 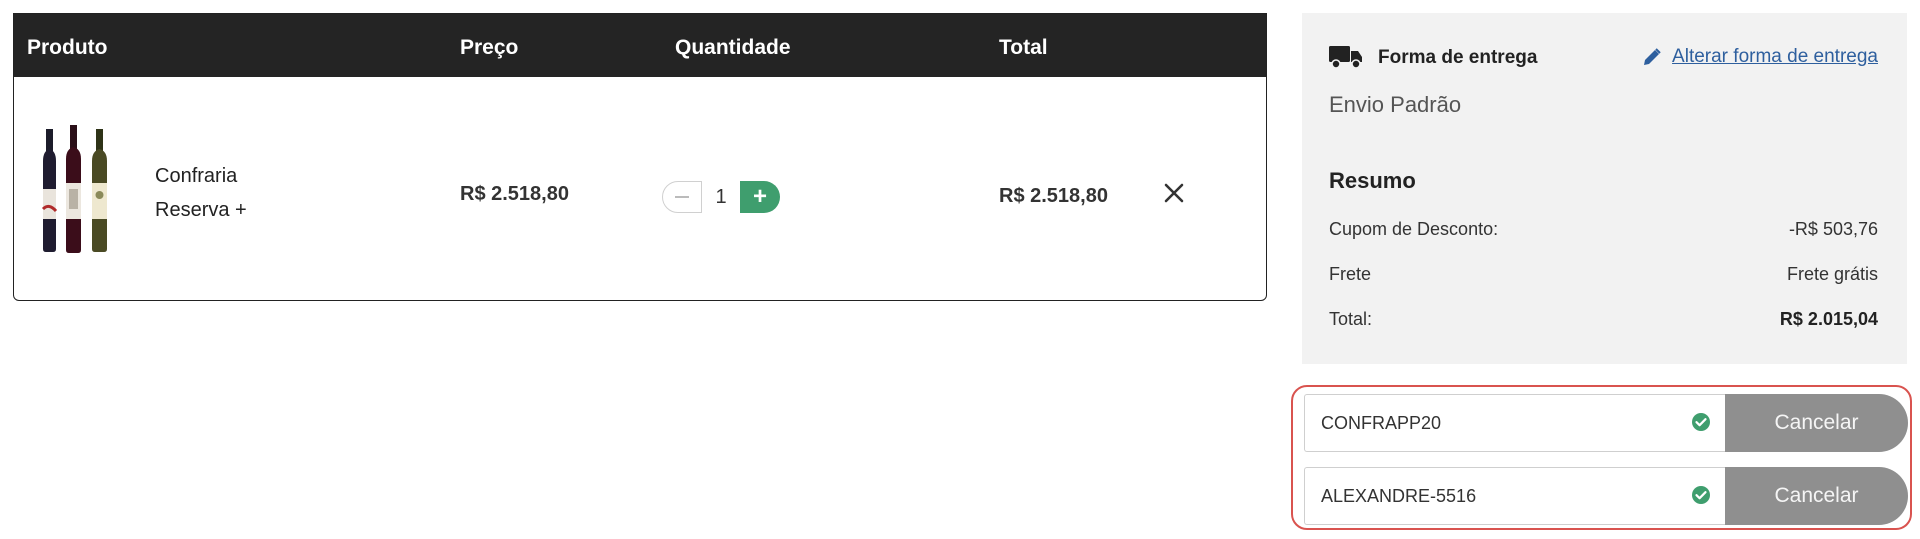 I want to click on product-name-line2: Reserva +, so click(x=201, y=210).